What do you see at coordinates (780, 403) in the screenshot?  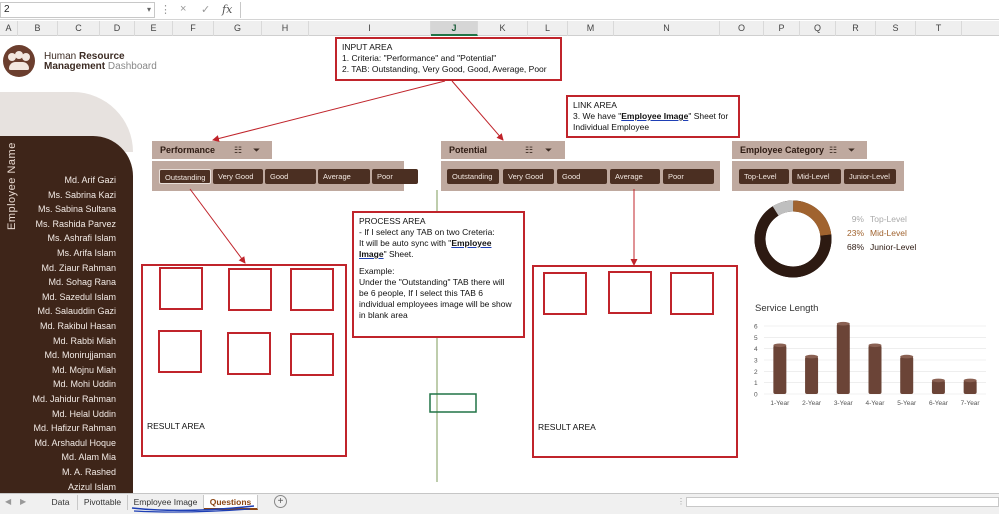 I see `x-tick-label: 1-Year` at bounding box center [780, 403].